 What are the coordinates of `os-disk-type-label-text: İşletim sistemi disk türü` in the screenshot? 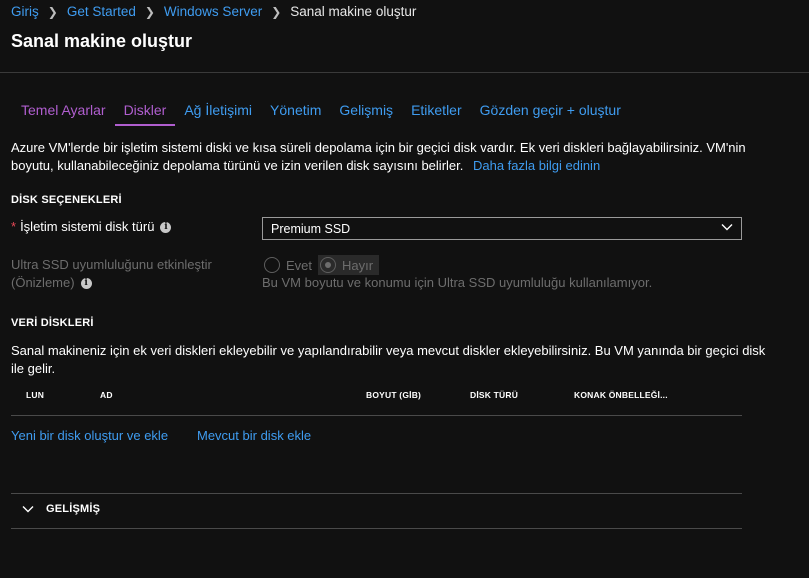 It's located at (87, 226).